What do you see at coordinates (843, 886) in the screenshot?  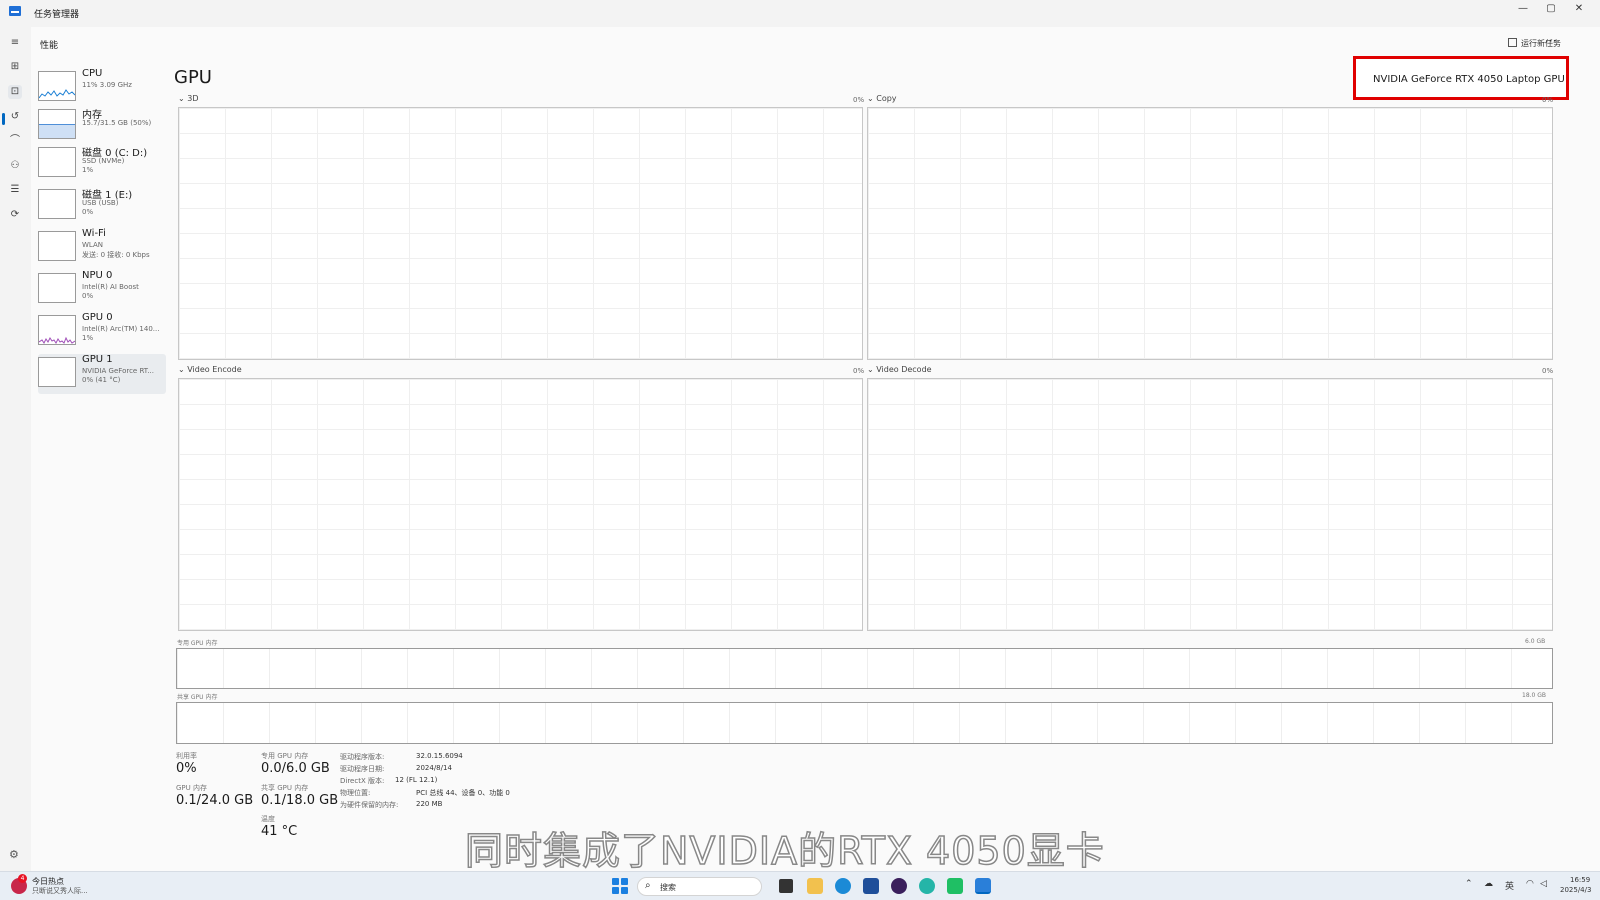 I see `edge-browser-icon` at bounding box center [843, 886].